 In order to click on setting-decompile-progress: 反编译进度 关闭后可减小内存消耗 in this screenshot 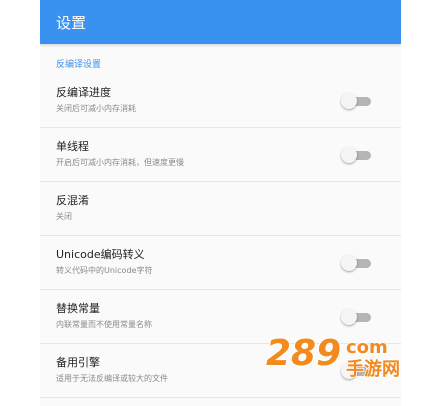, I will do `click(220, 101)`.